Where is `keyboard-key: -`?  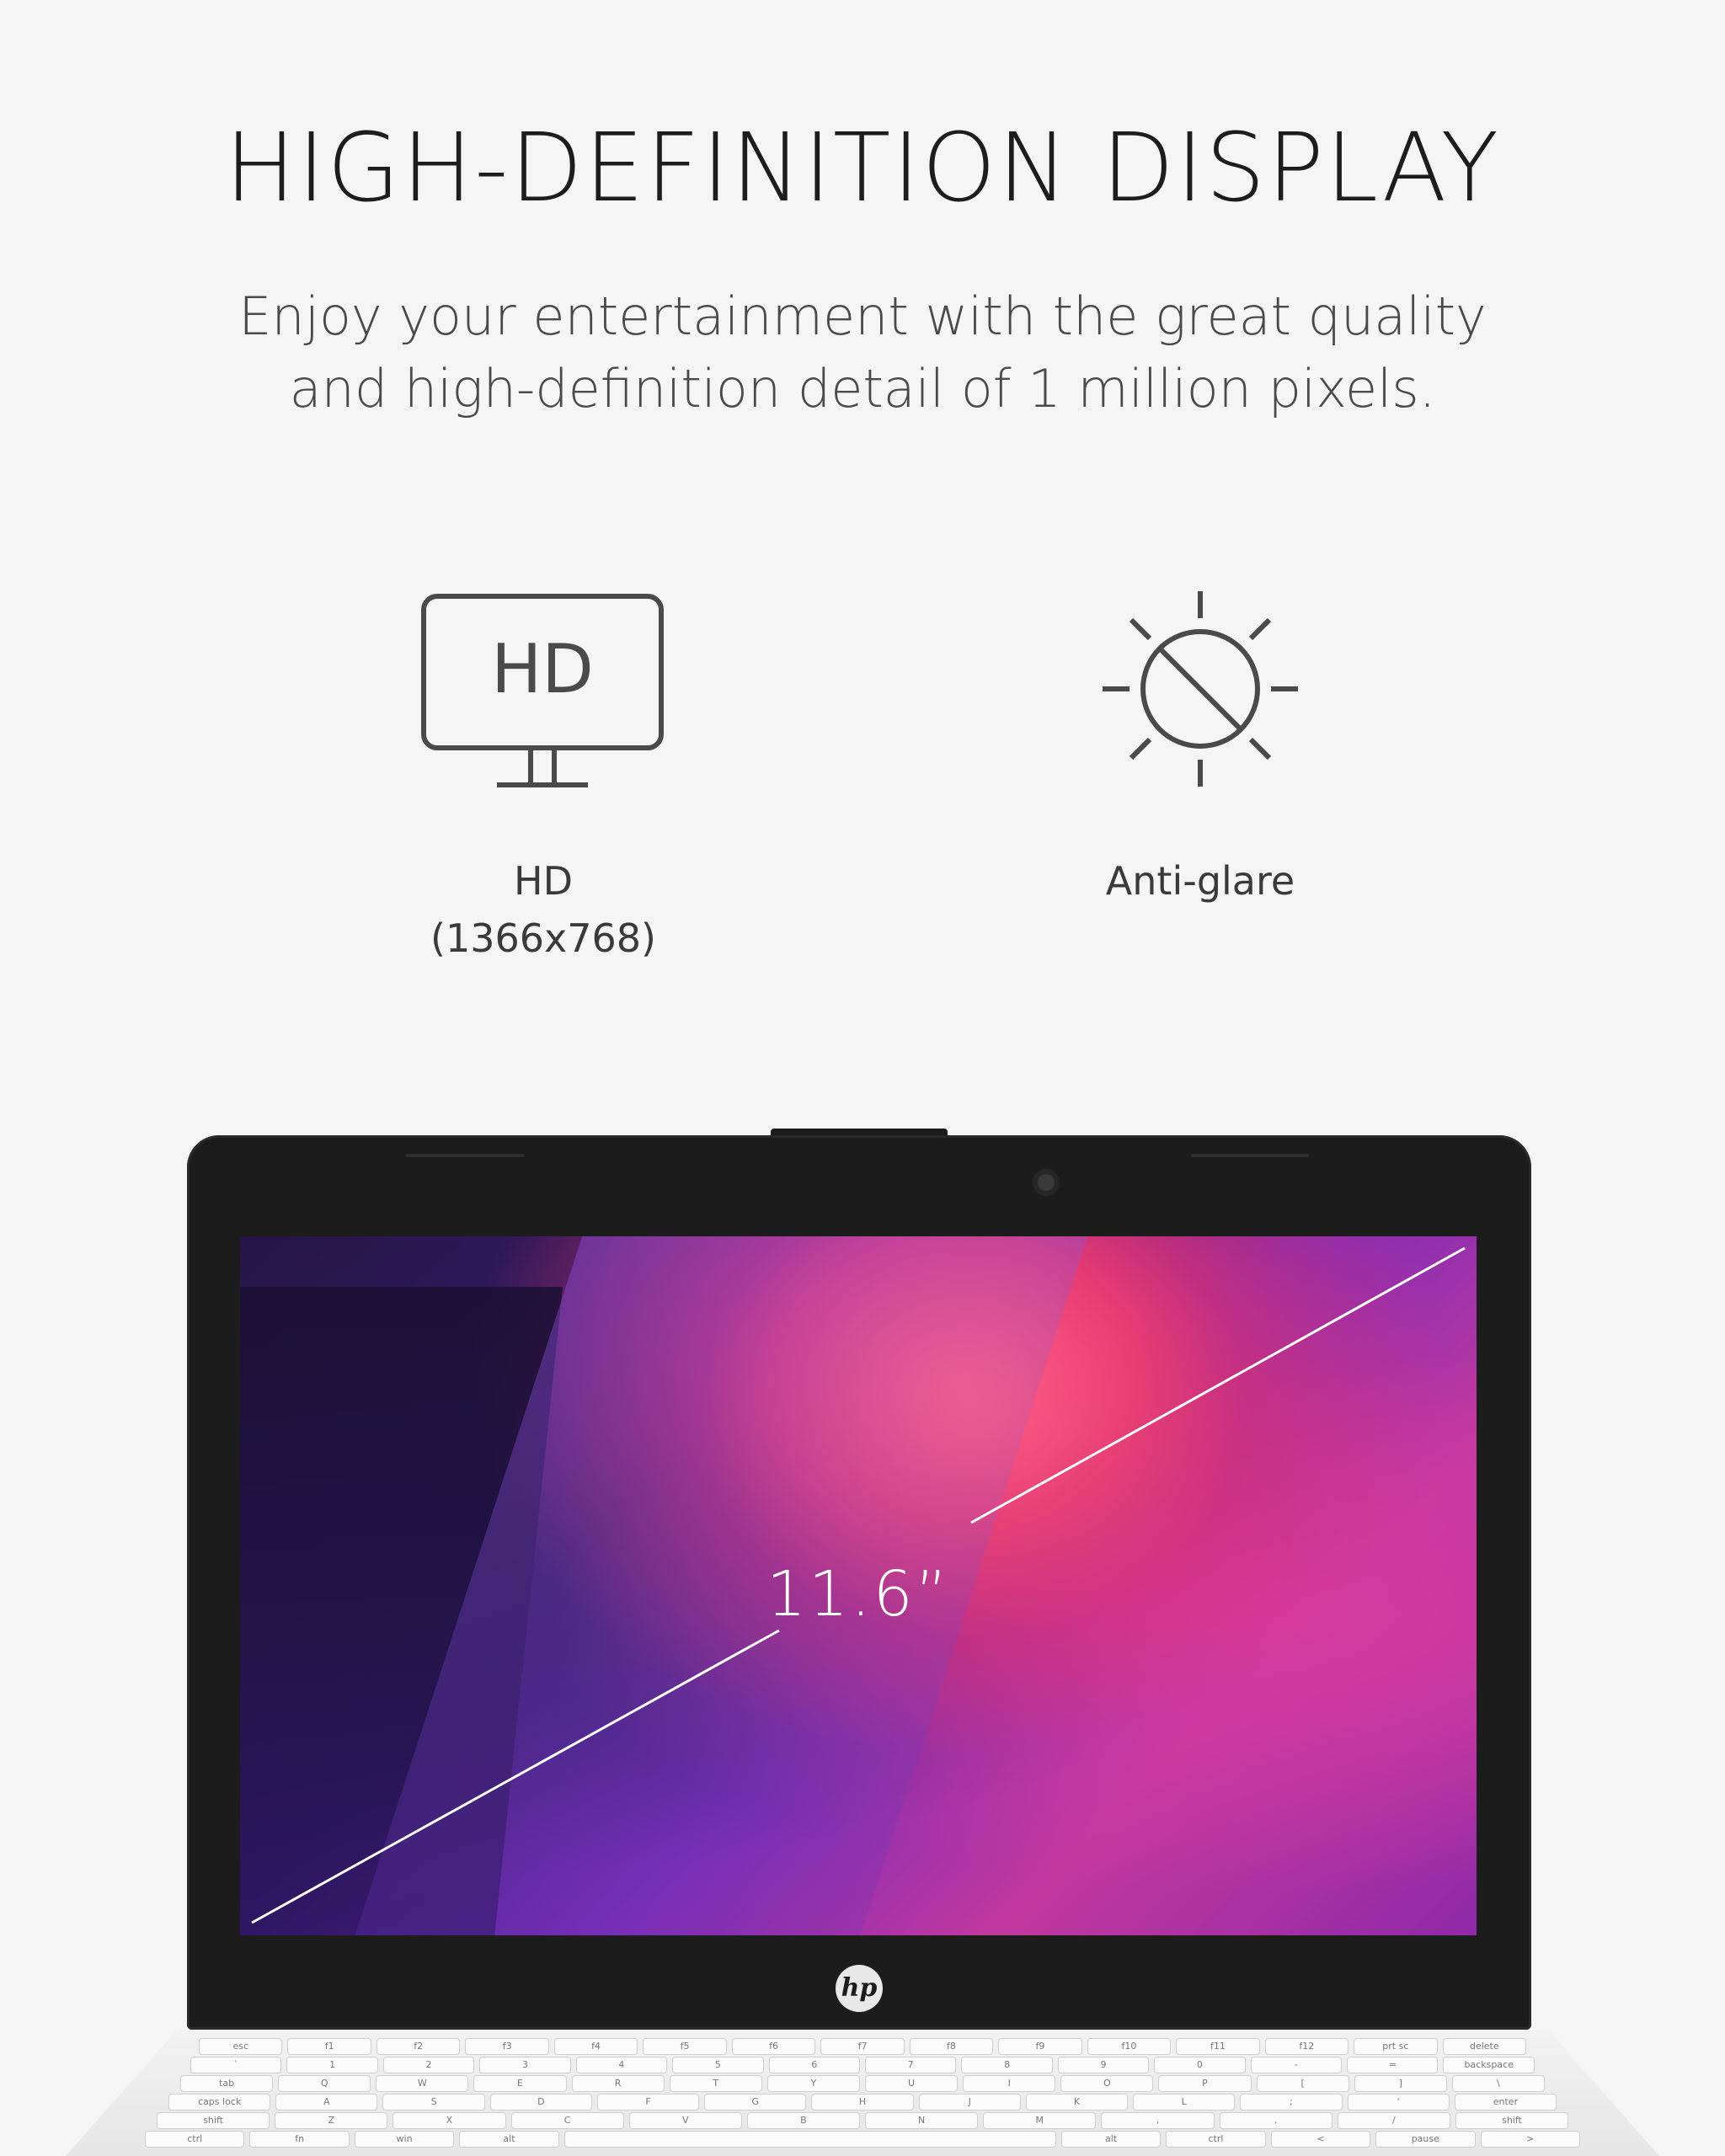
keyboard-key: - is located at coordinates (1296, 2065).